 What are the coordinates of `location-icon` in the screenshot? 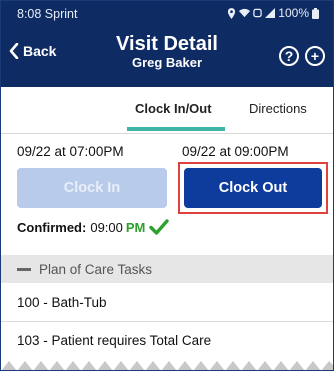 It's located at (232, 13).